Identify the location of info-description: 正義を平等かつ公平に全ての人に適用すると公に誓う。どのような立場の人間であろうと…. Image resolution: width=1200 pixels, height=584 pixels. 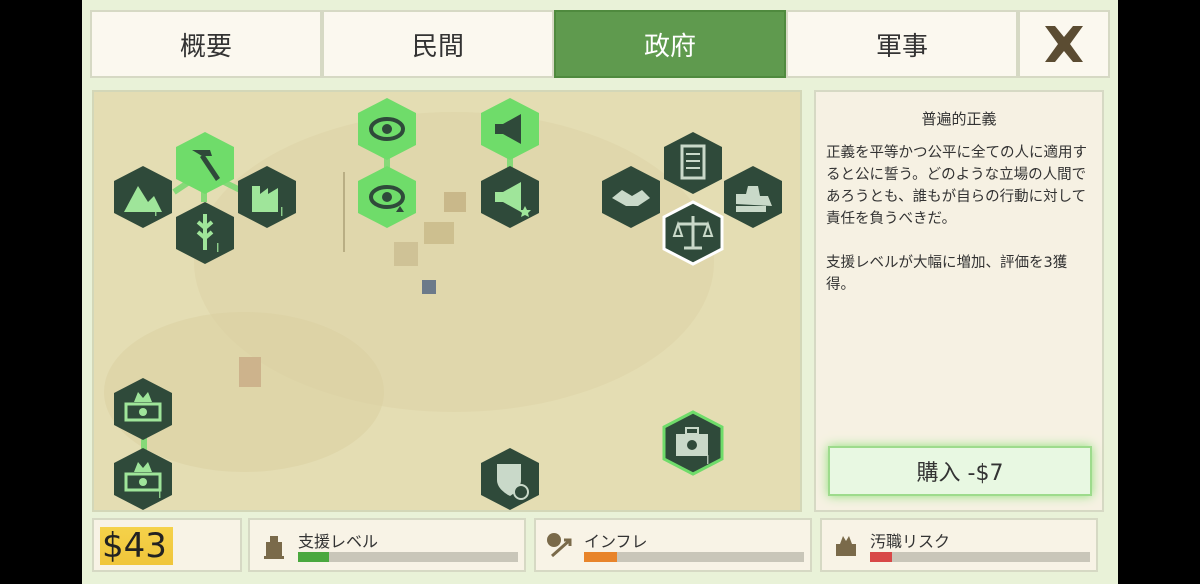
(956, 219).